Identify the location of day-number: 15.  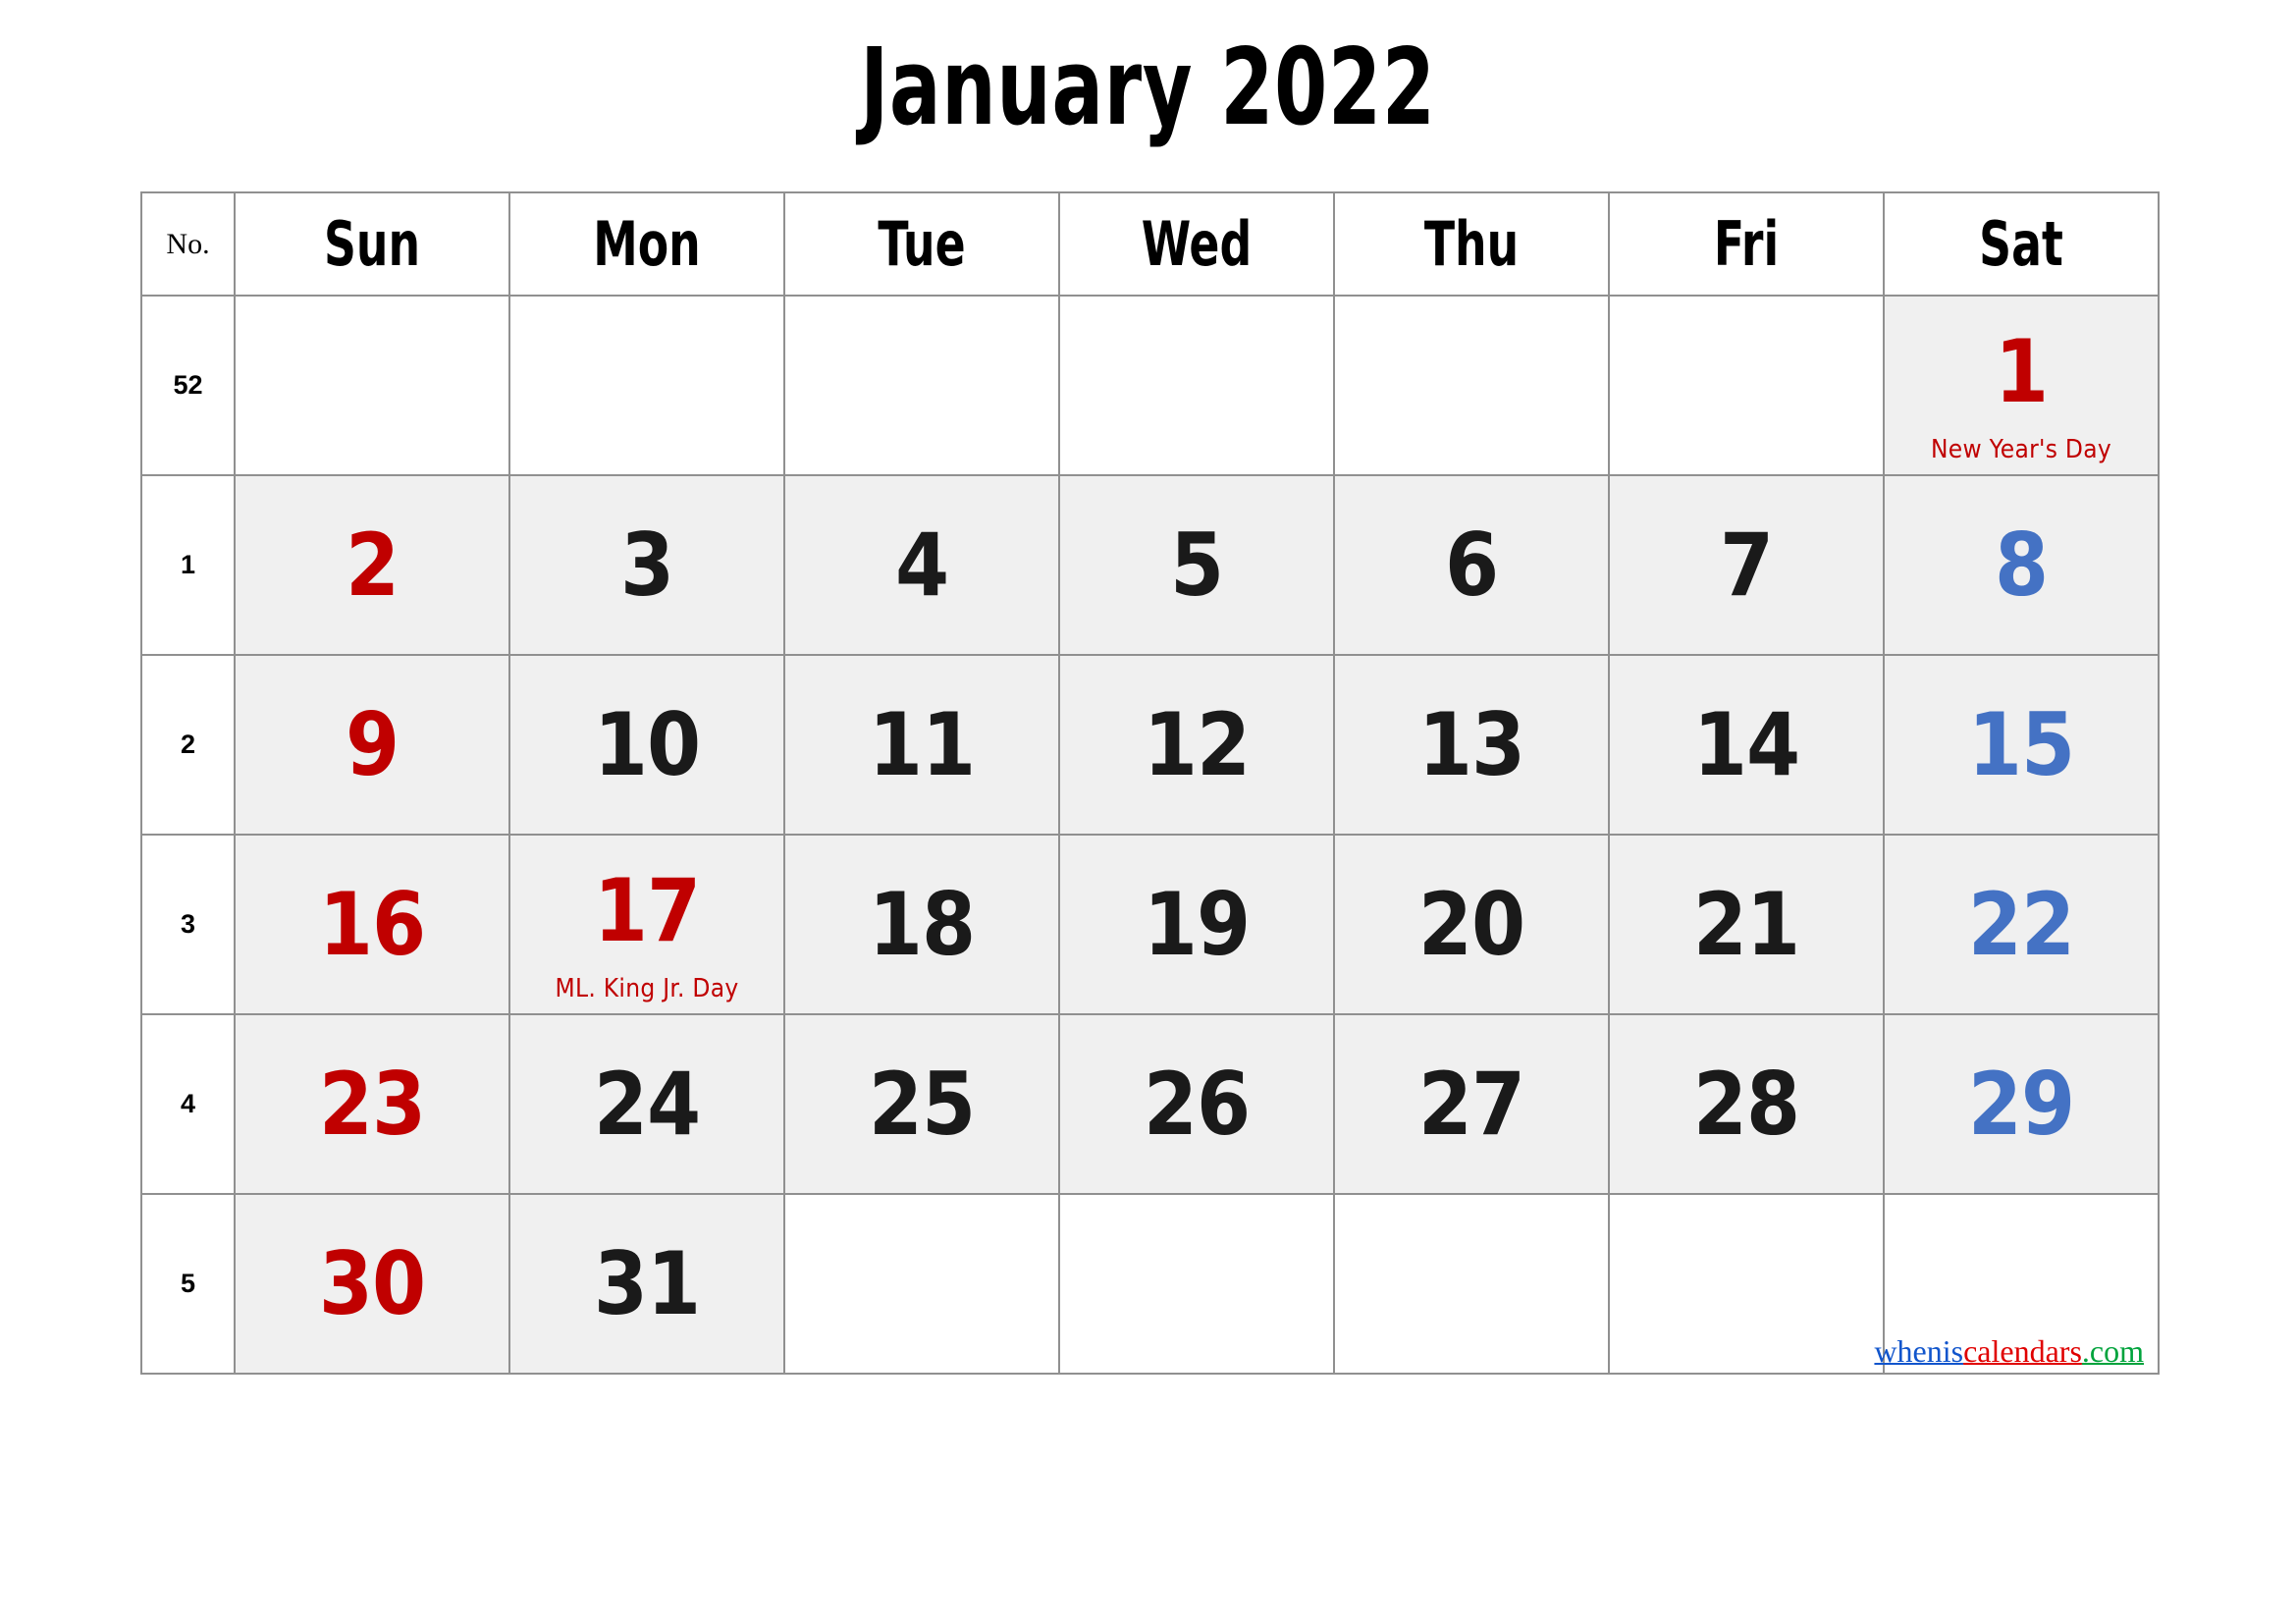
(2021, 744).